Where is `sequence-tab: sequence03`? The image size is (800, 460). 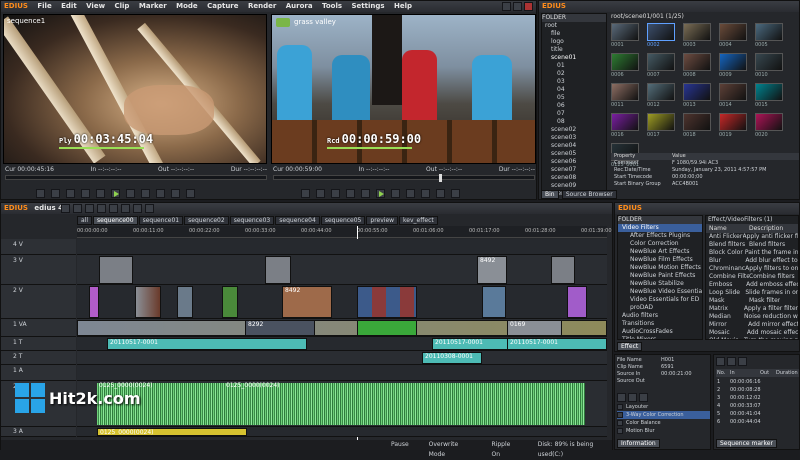
sequence-tab: sequence03 is located at coordinates (252, 220).